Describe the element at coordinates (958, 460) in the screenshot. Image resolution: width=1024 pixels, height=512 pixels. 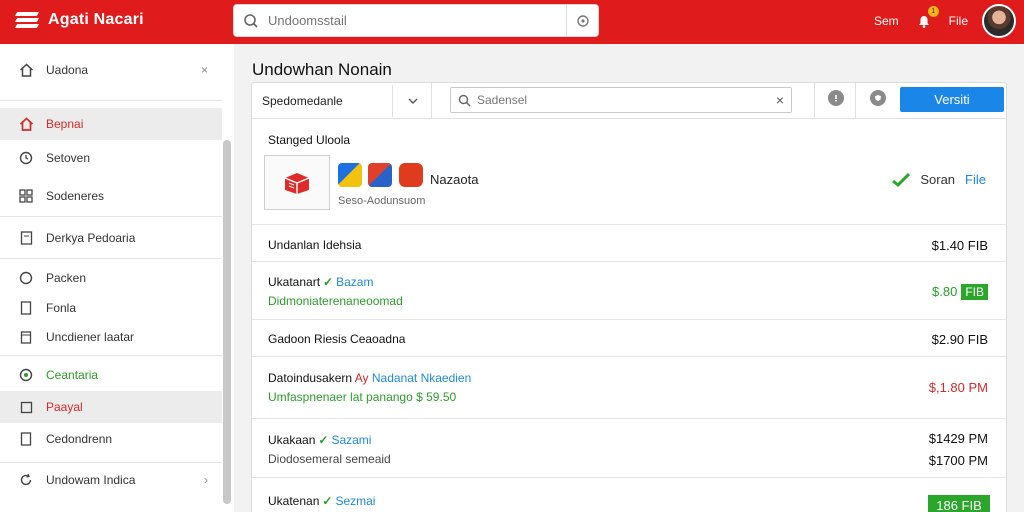
I see `table-row-price-secondary: $1700 PM` at that location.